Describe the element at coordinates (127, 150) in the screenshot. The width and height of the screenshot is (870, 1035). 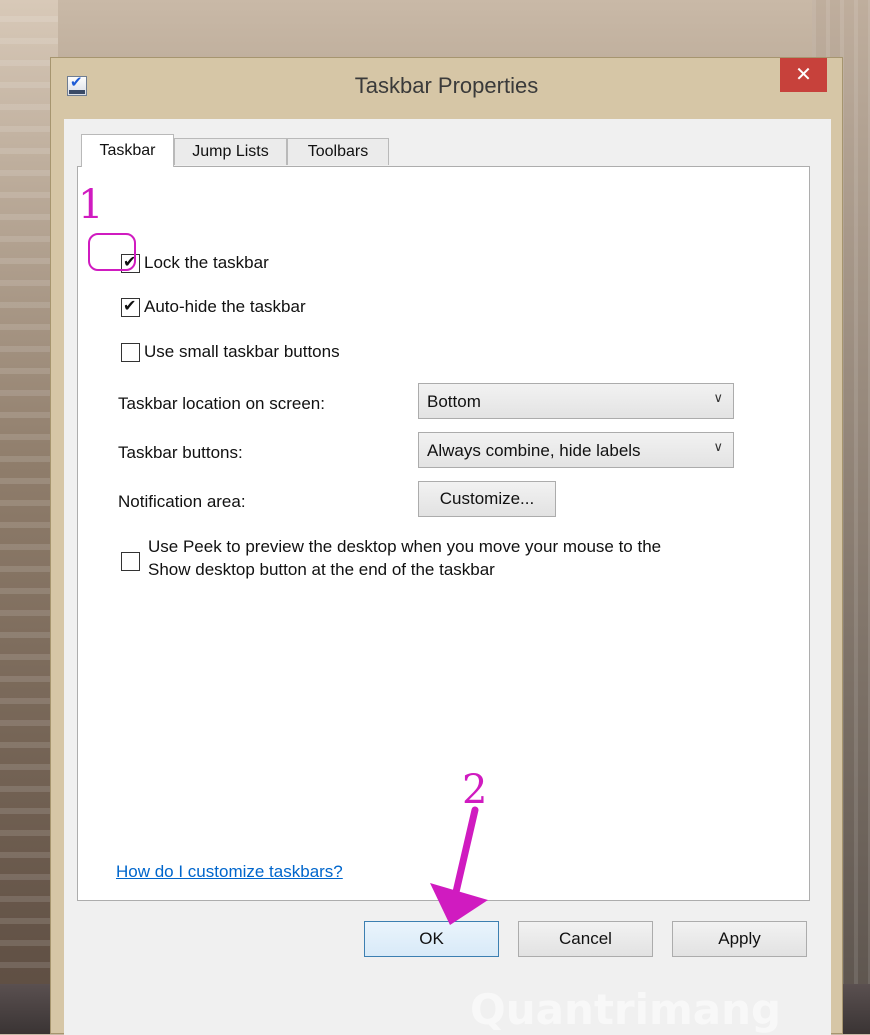
I see `tab-taskbar: Taskbar` at that location.